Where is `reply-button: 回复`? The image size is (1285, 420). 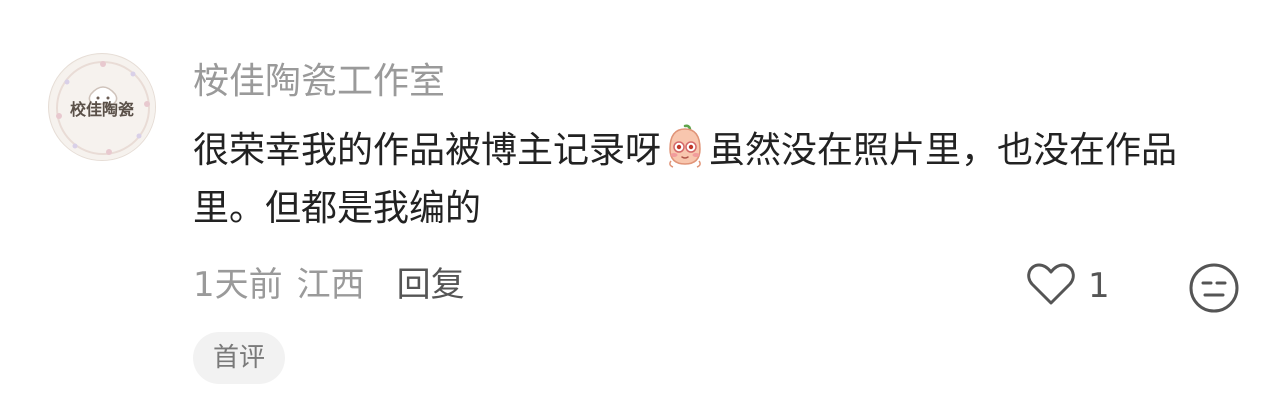
reply-button: 回复 is located at coordinates (431, 285).